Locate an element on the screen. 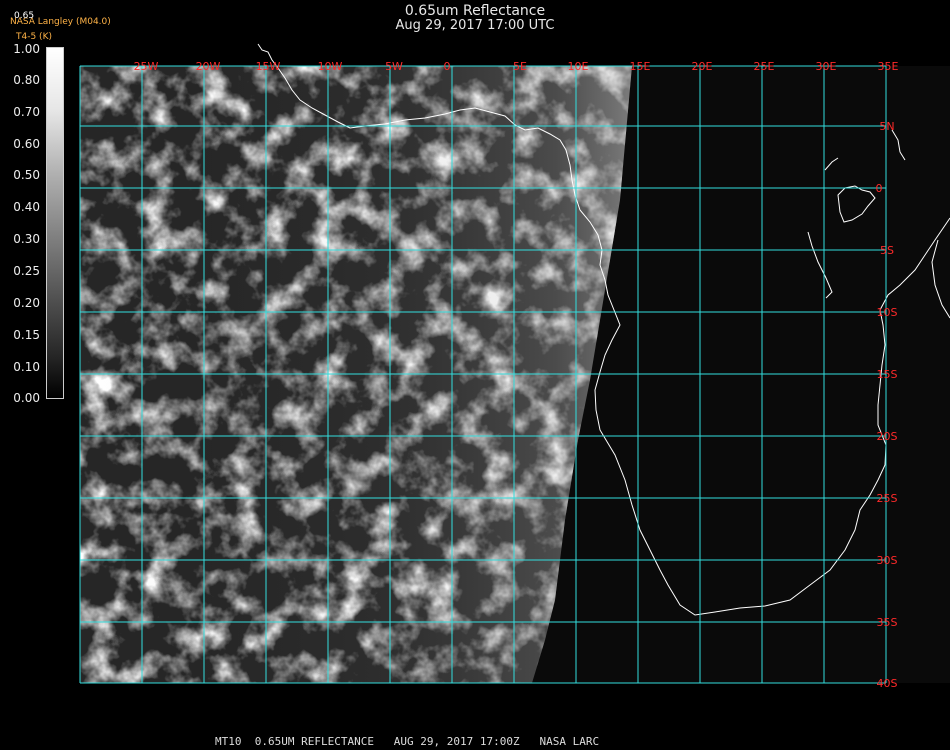  map-title: 0.65um Reflectance is located at coordinates (475, 11).